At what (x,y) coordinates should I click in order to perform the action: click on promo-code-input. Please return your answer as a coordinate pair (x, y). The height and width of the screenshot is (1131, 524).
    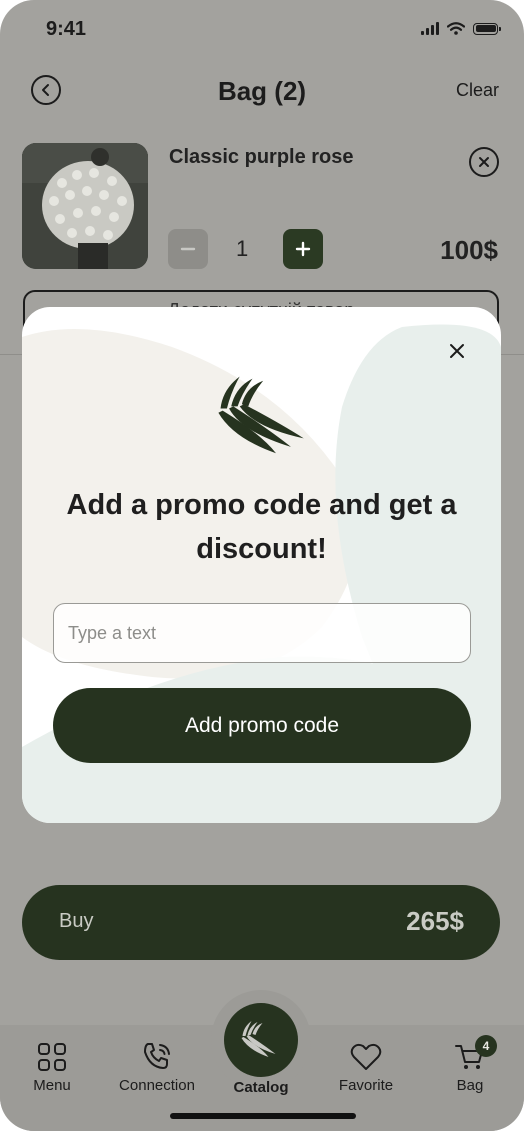
    Looking at the image, I should click on (262, 633).